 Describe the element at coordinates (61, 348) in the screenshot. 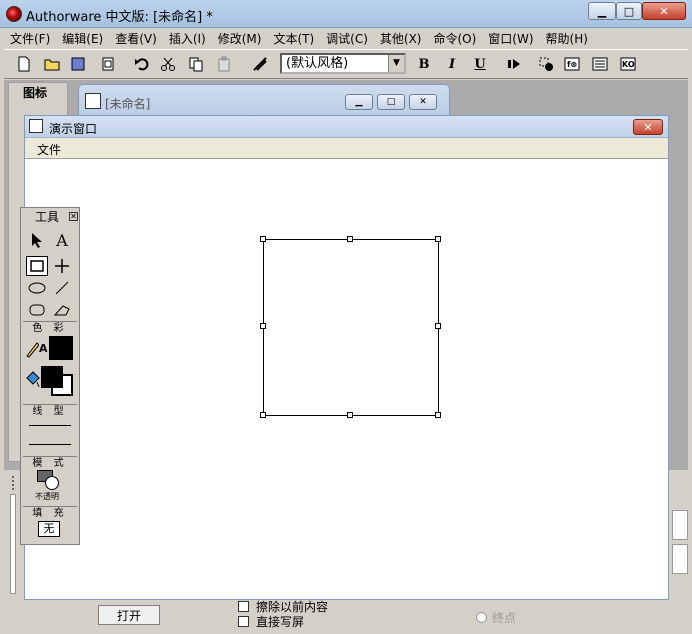

I see `foreground-color-swatch` at that location.